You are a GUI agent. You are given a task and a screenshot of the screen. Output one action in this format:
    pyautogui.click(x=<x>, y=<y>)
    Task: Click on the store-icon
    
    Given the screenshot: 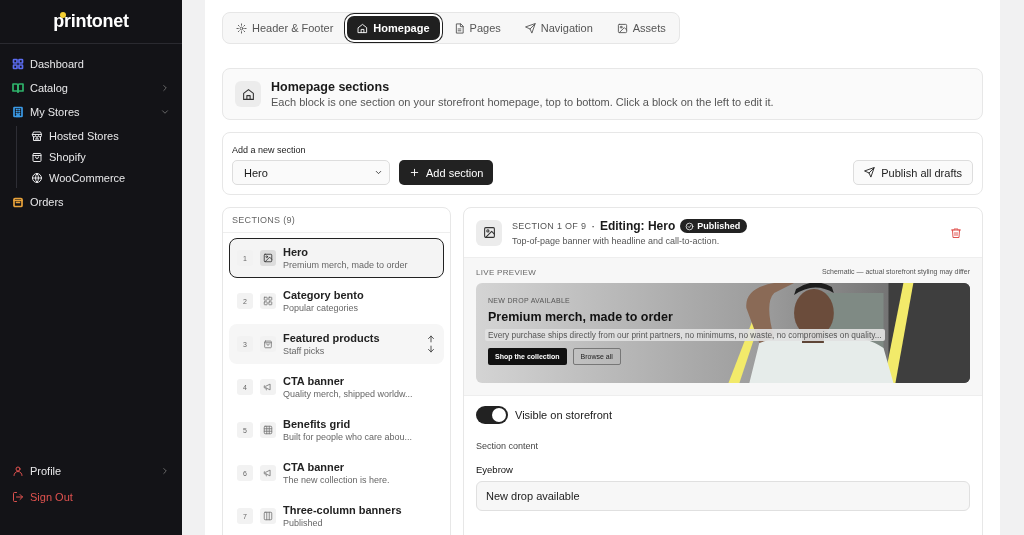 What is the action you would take?
    pyautogui.click(x=37, y=136)
    